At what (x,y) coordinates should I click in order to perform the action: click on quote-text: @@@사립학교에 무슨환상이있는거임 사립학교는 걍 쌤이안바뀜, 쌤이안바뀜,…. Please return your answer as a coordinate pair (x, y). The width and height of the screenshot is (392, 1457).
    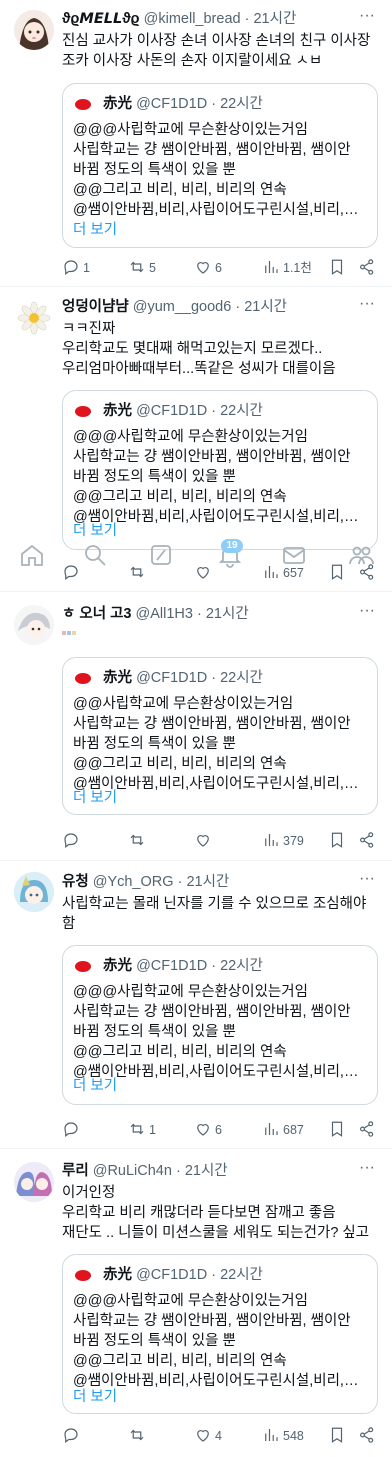
    Looking at the image, I should click on (221, 170).